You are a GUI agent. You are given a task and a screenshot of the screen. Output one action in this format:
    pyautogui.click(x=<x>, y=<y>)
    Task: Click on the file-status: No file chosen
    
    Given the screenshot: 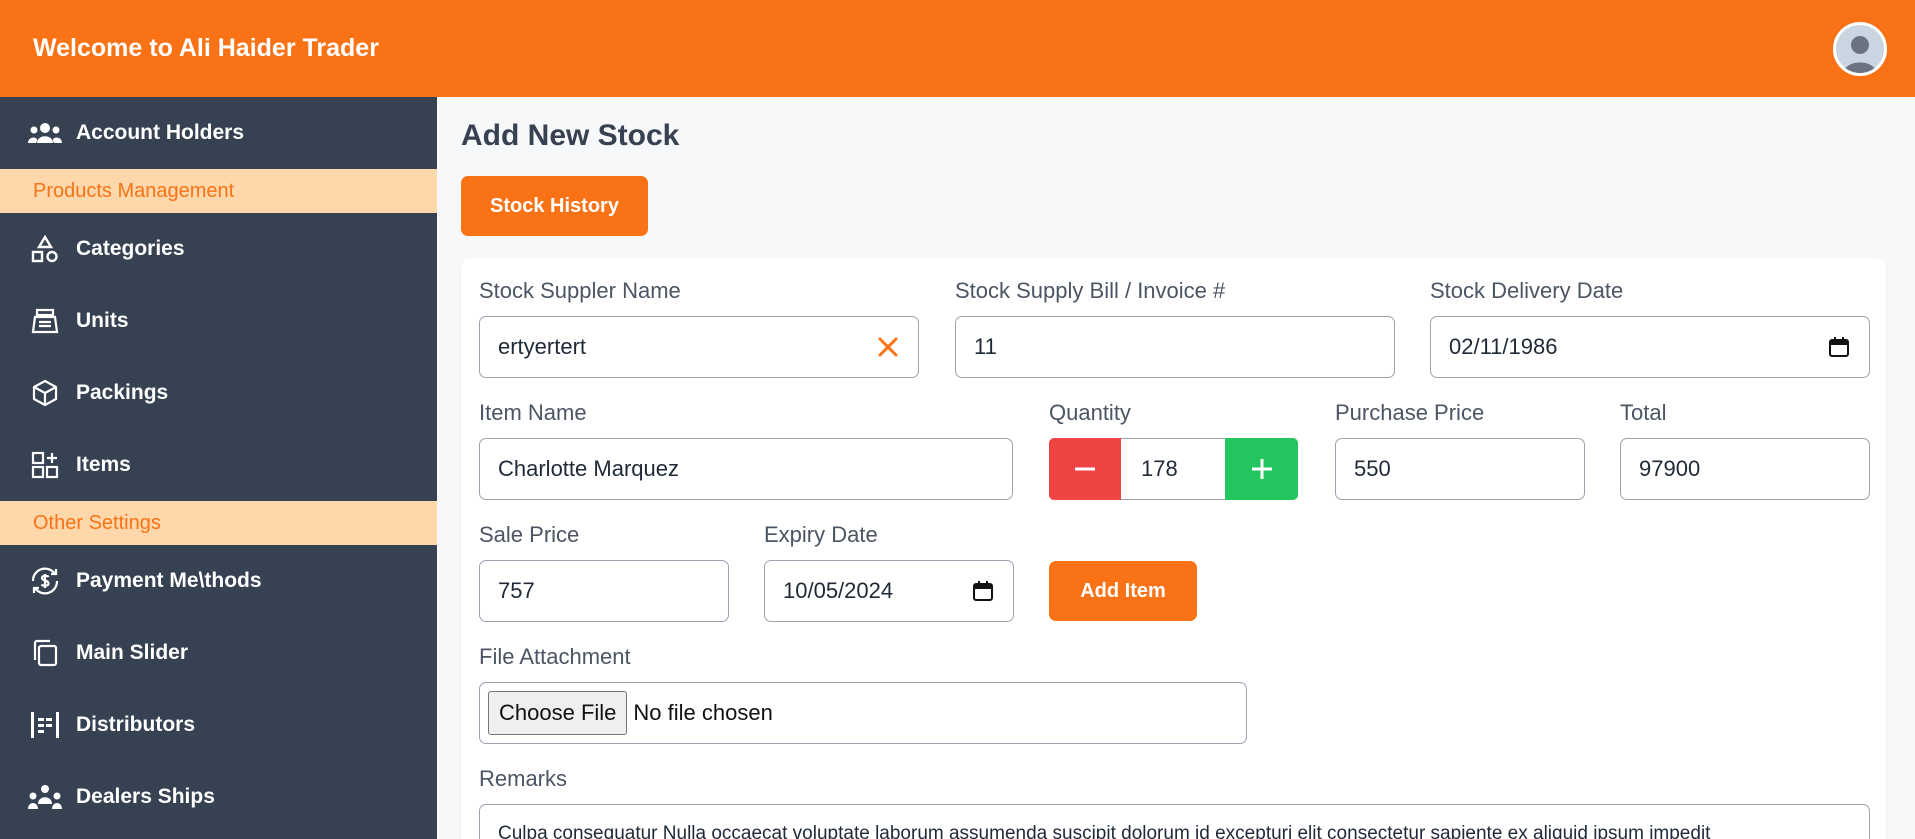 What is the action you would take?
    pyautogui.click(x=703, y=712)
    